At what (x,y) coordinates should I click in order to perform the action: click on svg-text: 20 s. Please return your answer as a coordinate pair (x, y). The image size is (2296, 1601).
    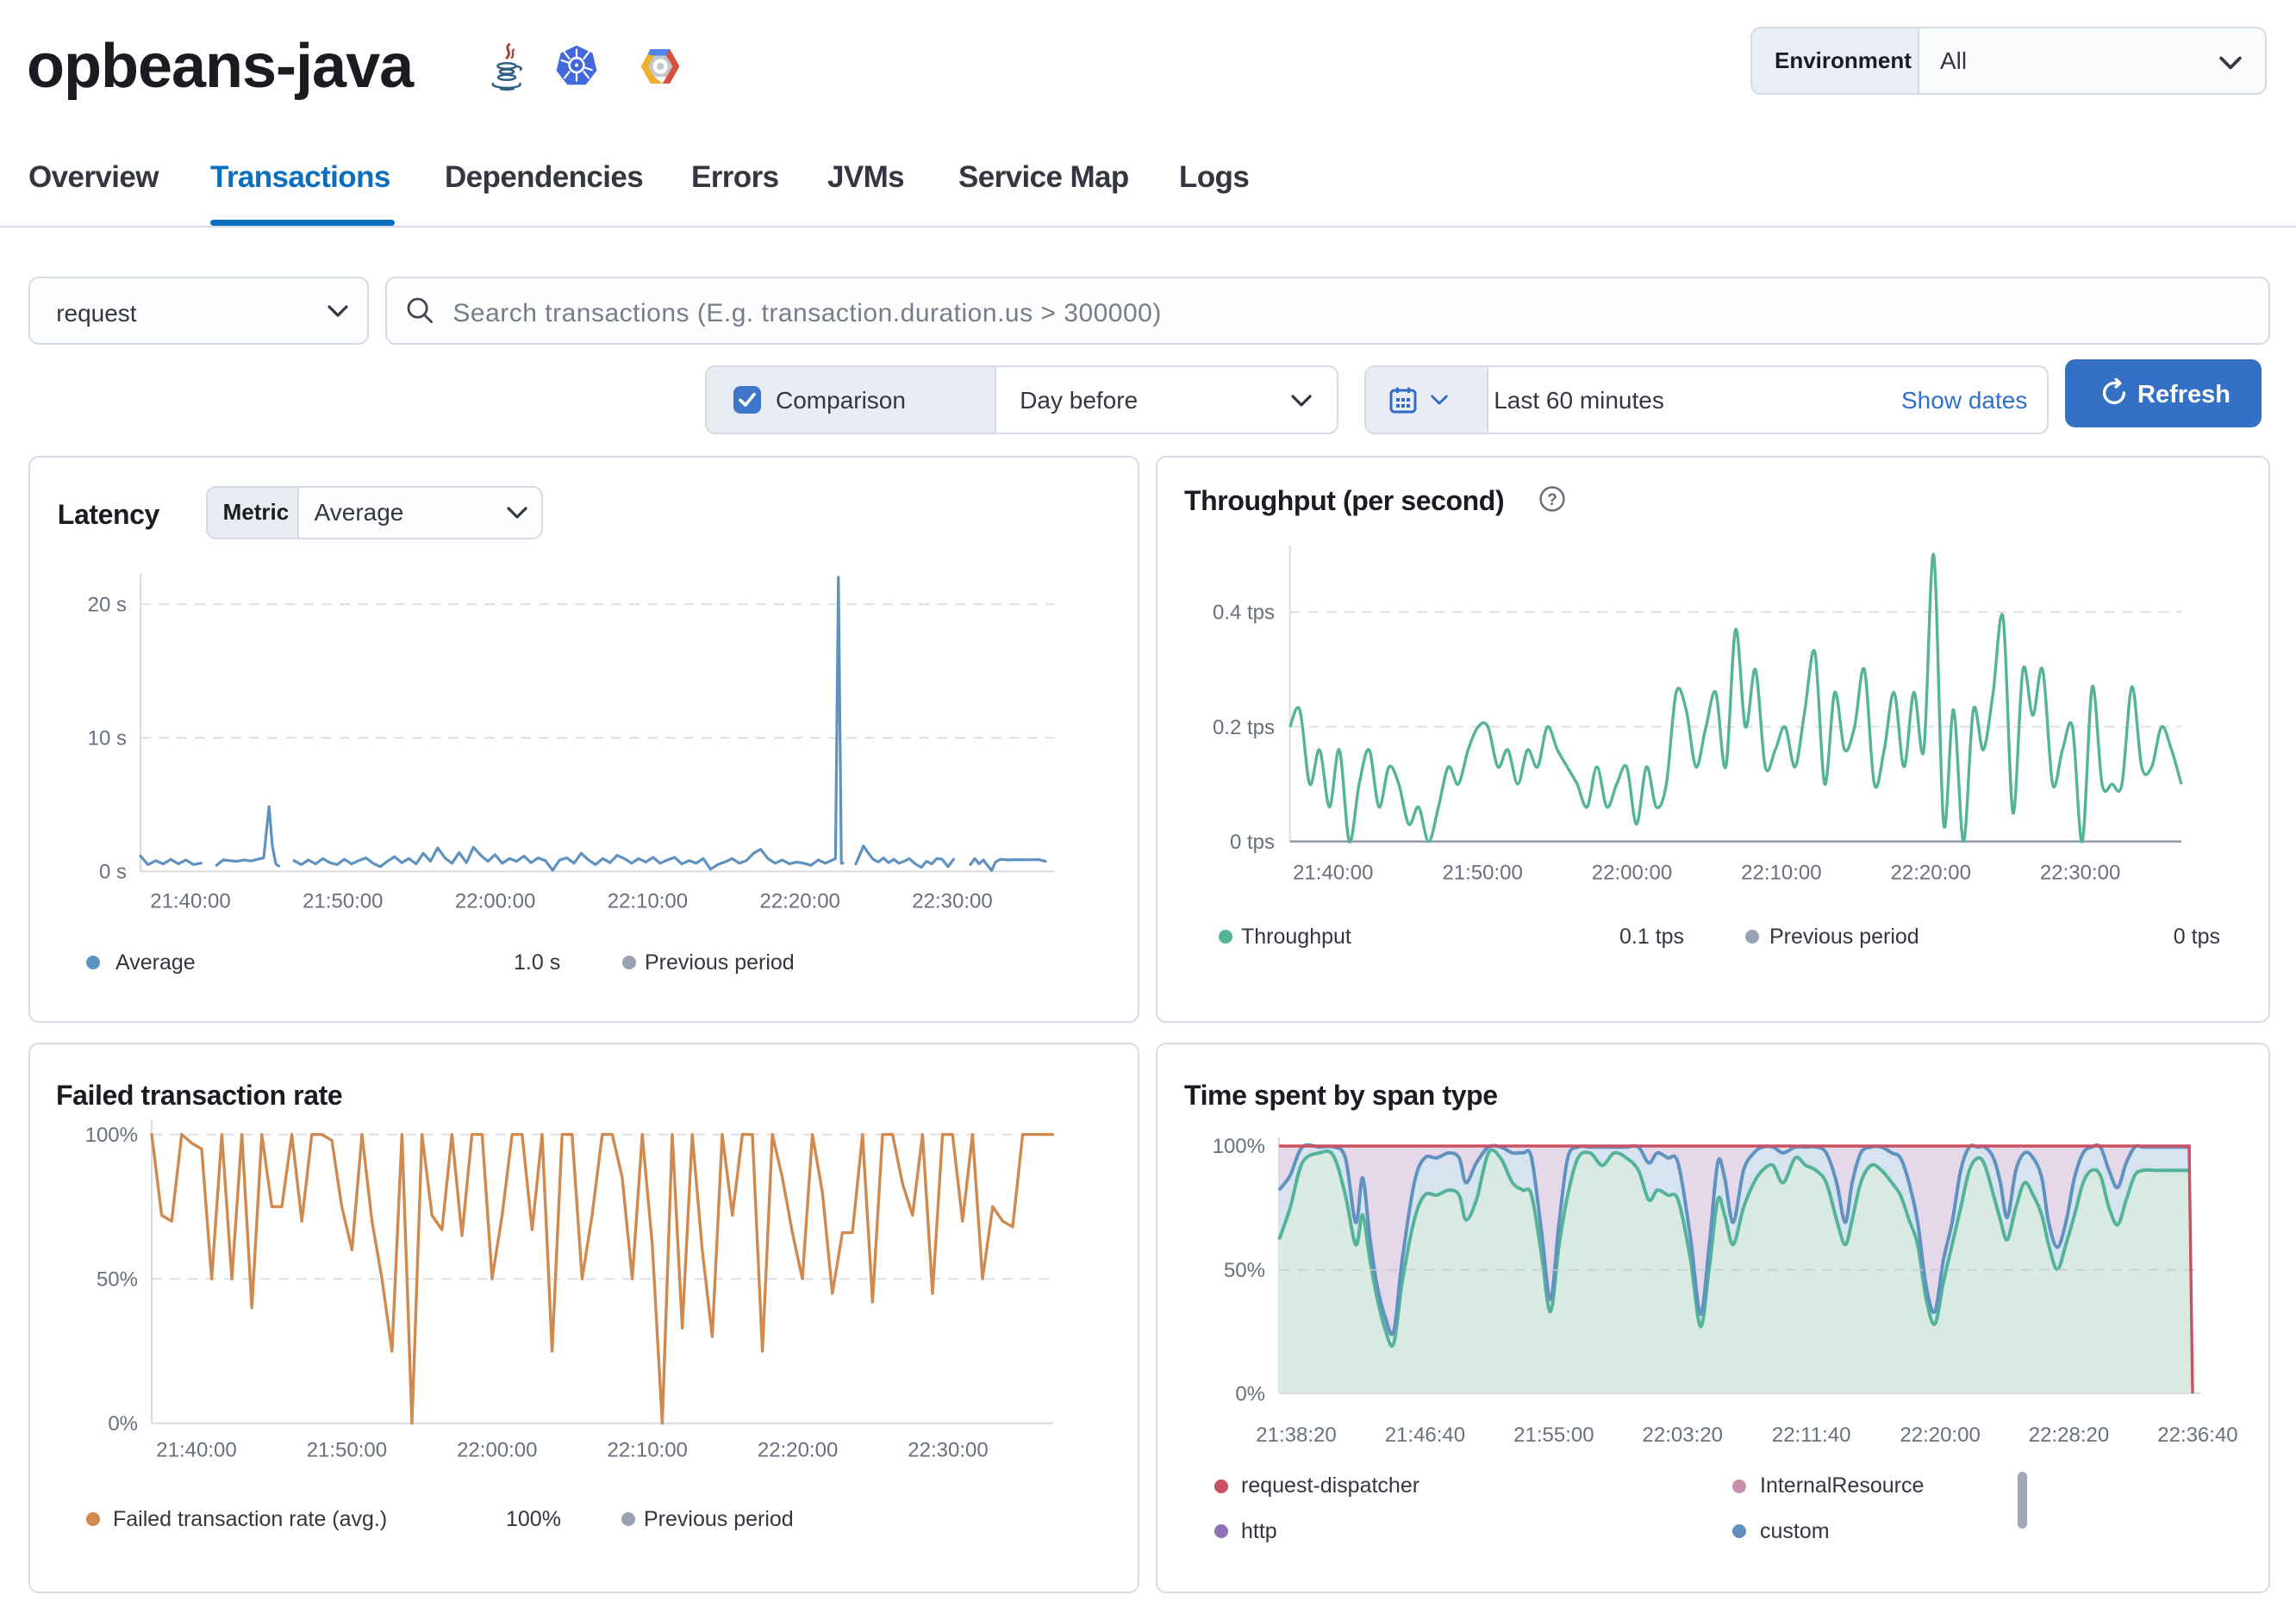
    Looking at the image, I should click on (107, 604).